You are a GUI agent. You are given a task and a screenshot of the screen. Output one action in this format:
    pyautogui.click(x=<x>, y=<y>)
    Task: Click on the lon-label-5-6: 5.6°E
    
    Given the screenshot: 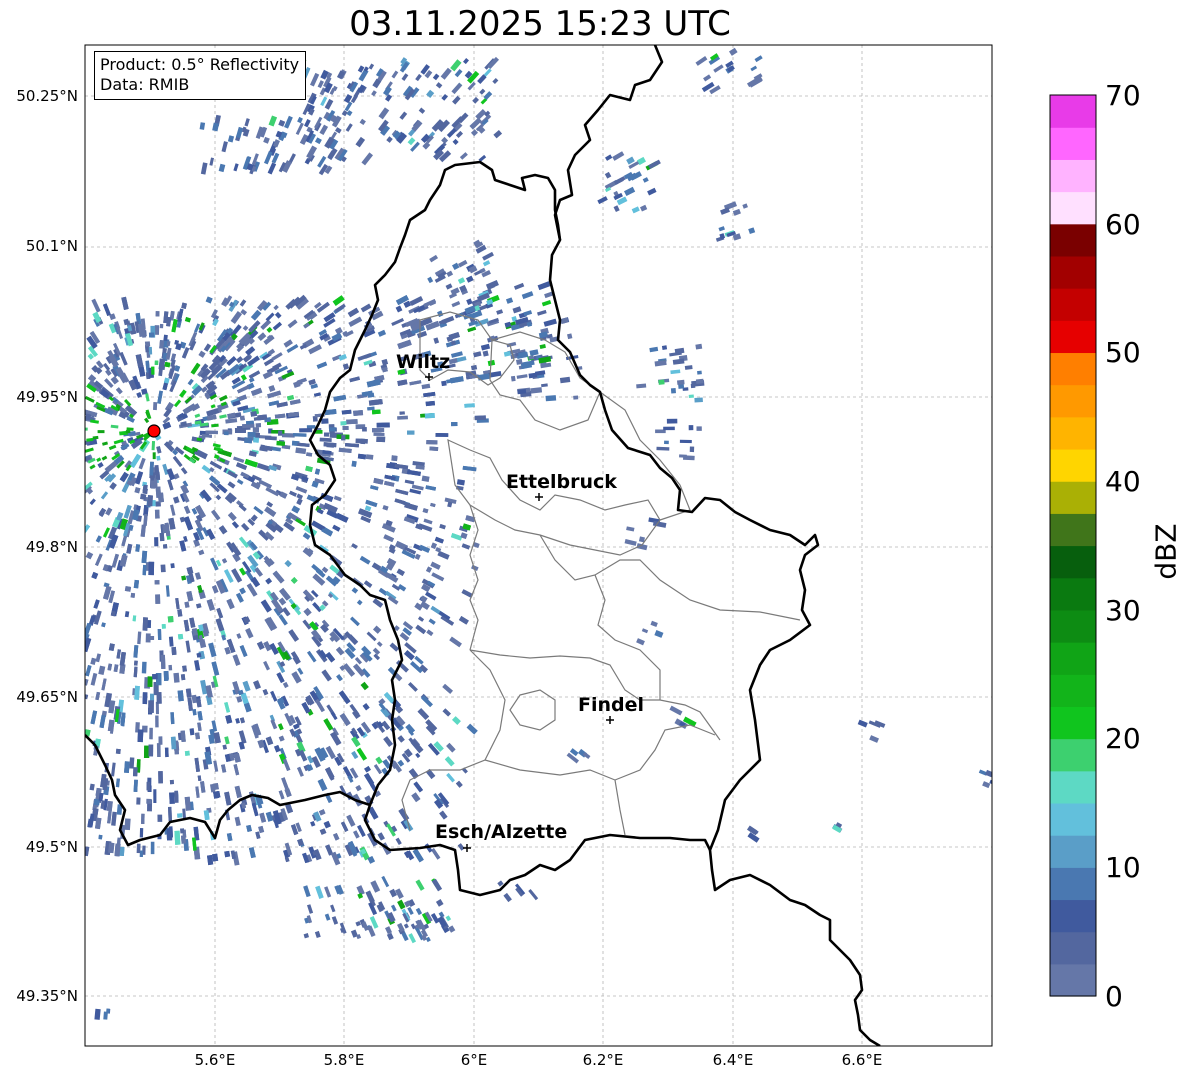 What is the action you would take?
    pyautogui.click(x=215, y=1060)
    